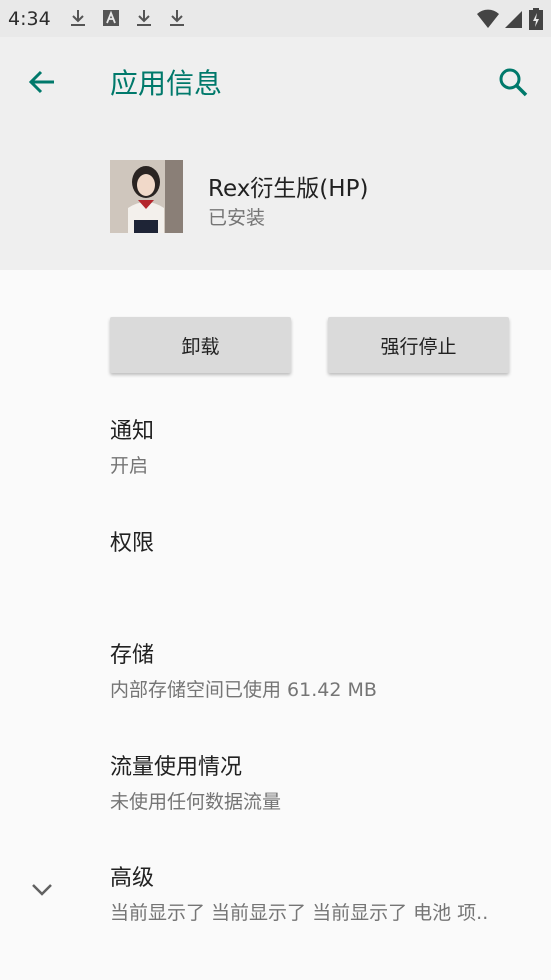  I want to click on pref-advanced: 高级 当前显示了 当前显示了 当前显示了 电池 项.., so click(299, 892).